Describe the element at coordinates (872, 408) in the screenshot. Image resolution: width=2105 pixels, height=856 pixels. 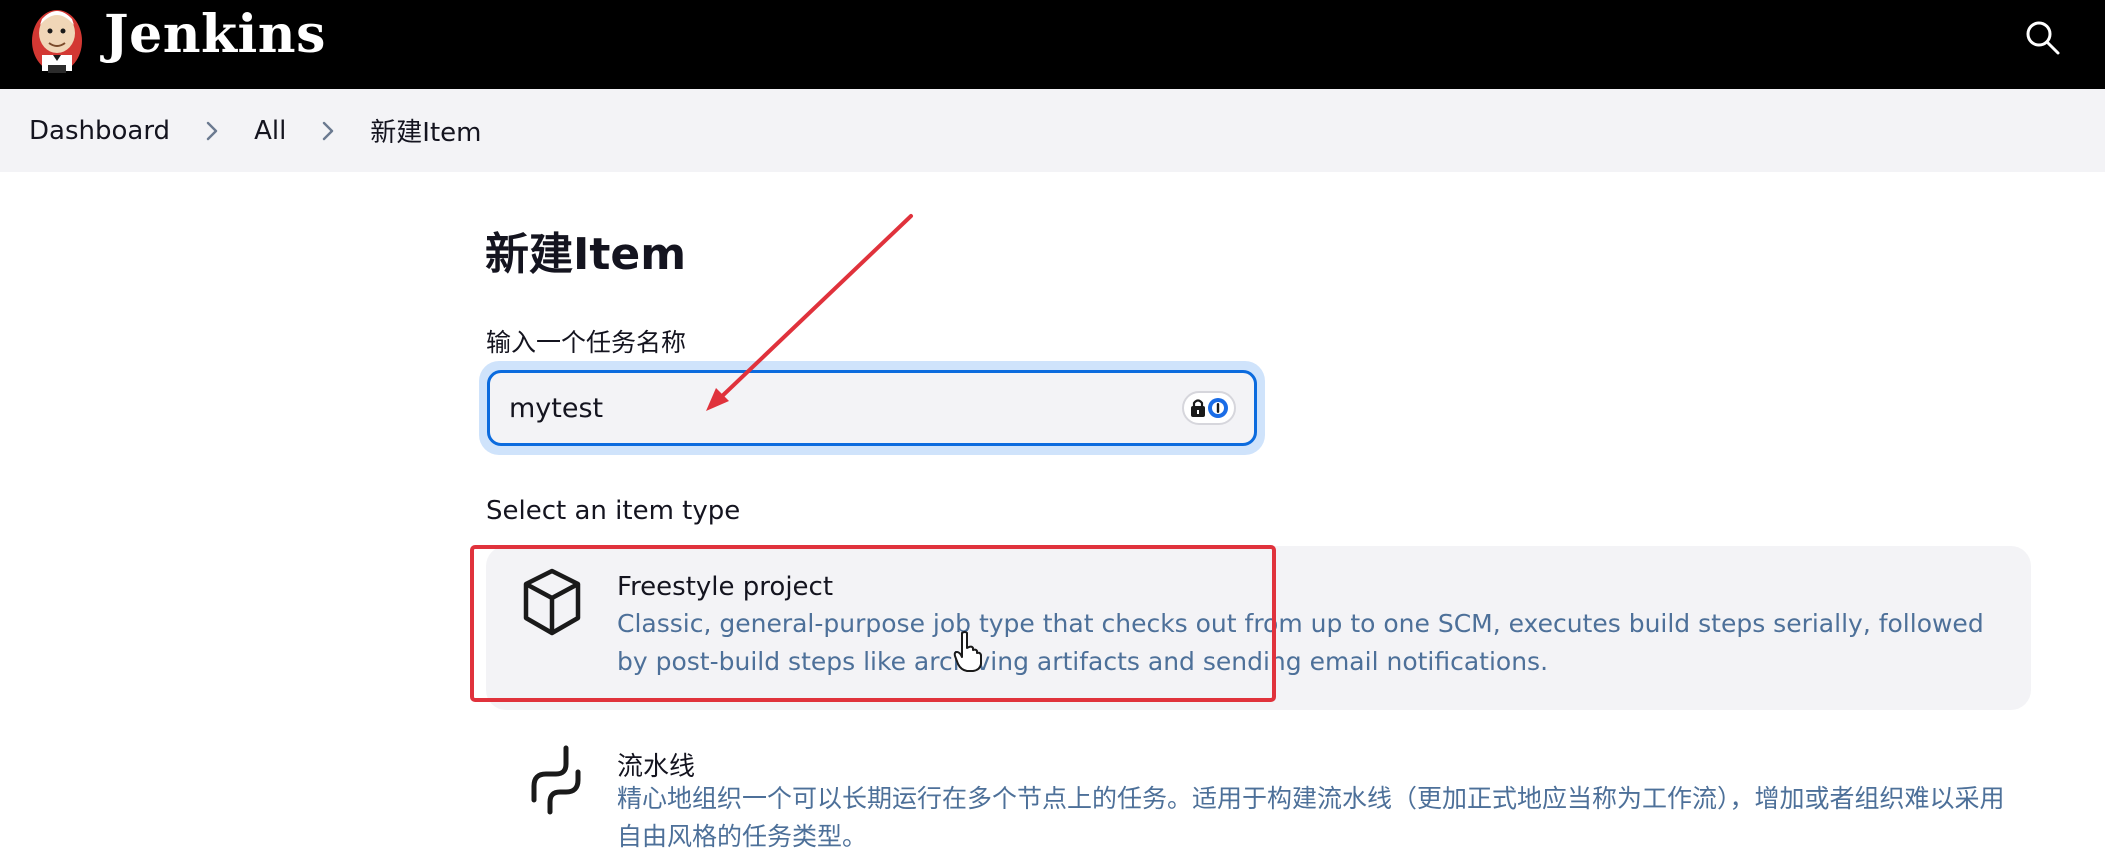
I see `item-name-input` at that location.